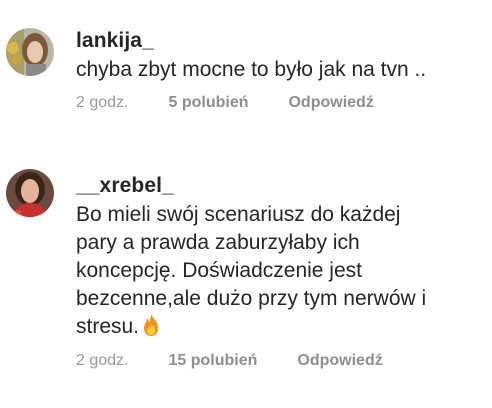 This screenshot has height=408, width=492. What do you see at coordinates (208, 103) in the screenshot?
I see `likes-count-link: 5 polubień` at bounding box center [208, 103].